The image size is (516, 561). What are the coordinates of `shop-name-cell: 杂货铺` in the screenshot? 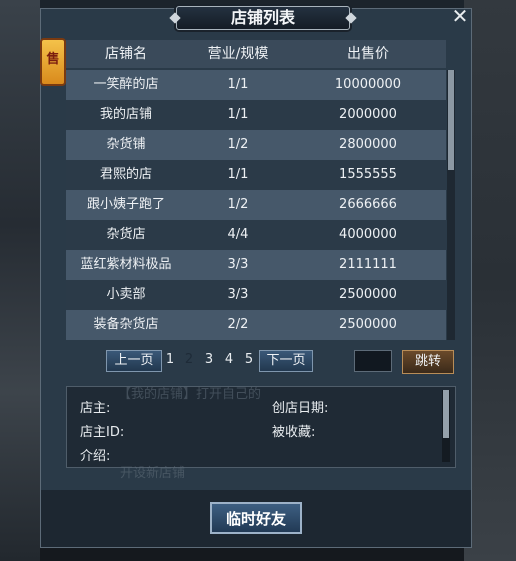 It's located at (126, 144).